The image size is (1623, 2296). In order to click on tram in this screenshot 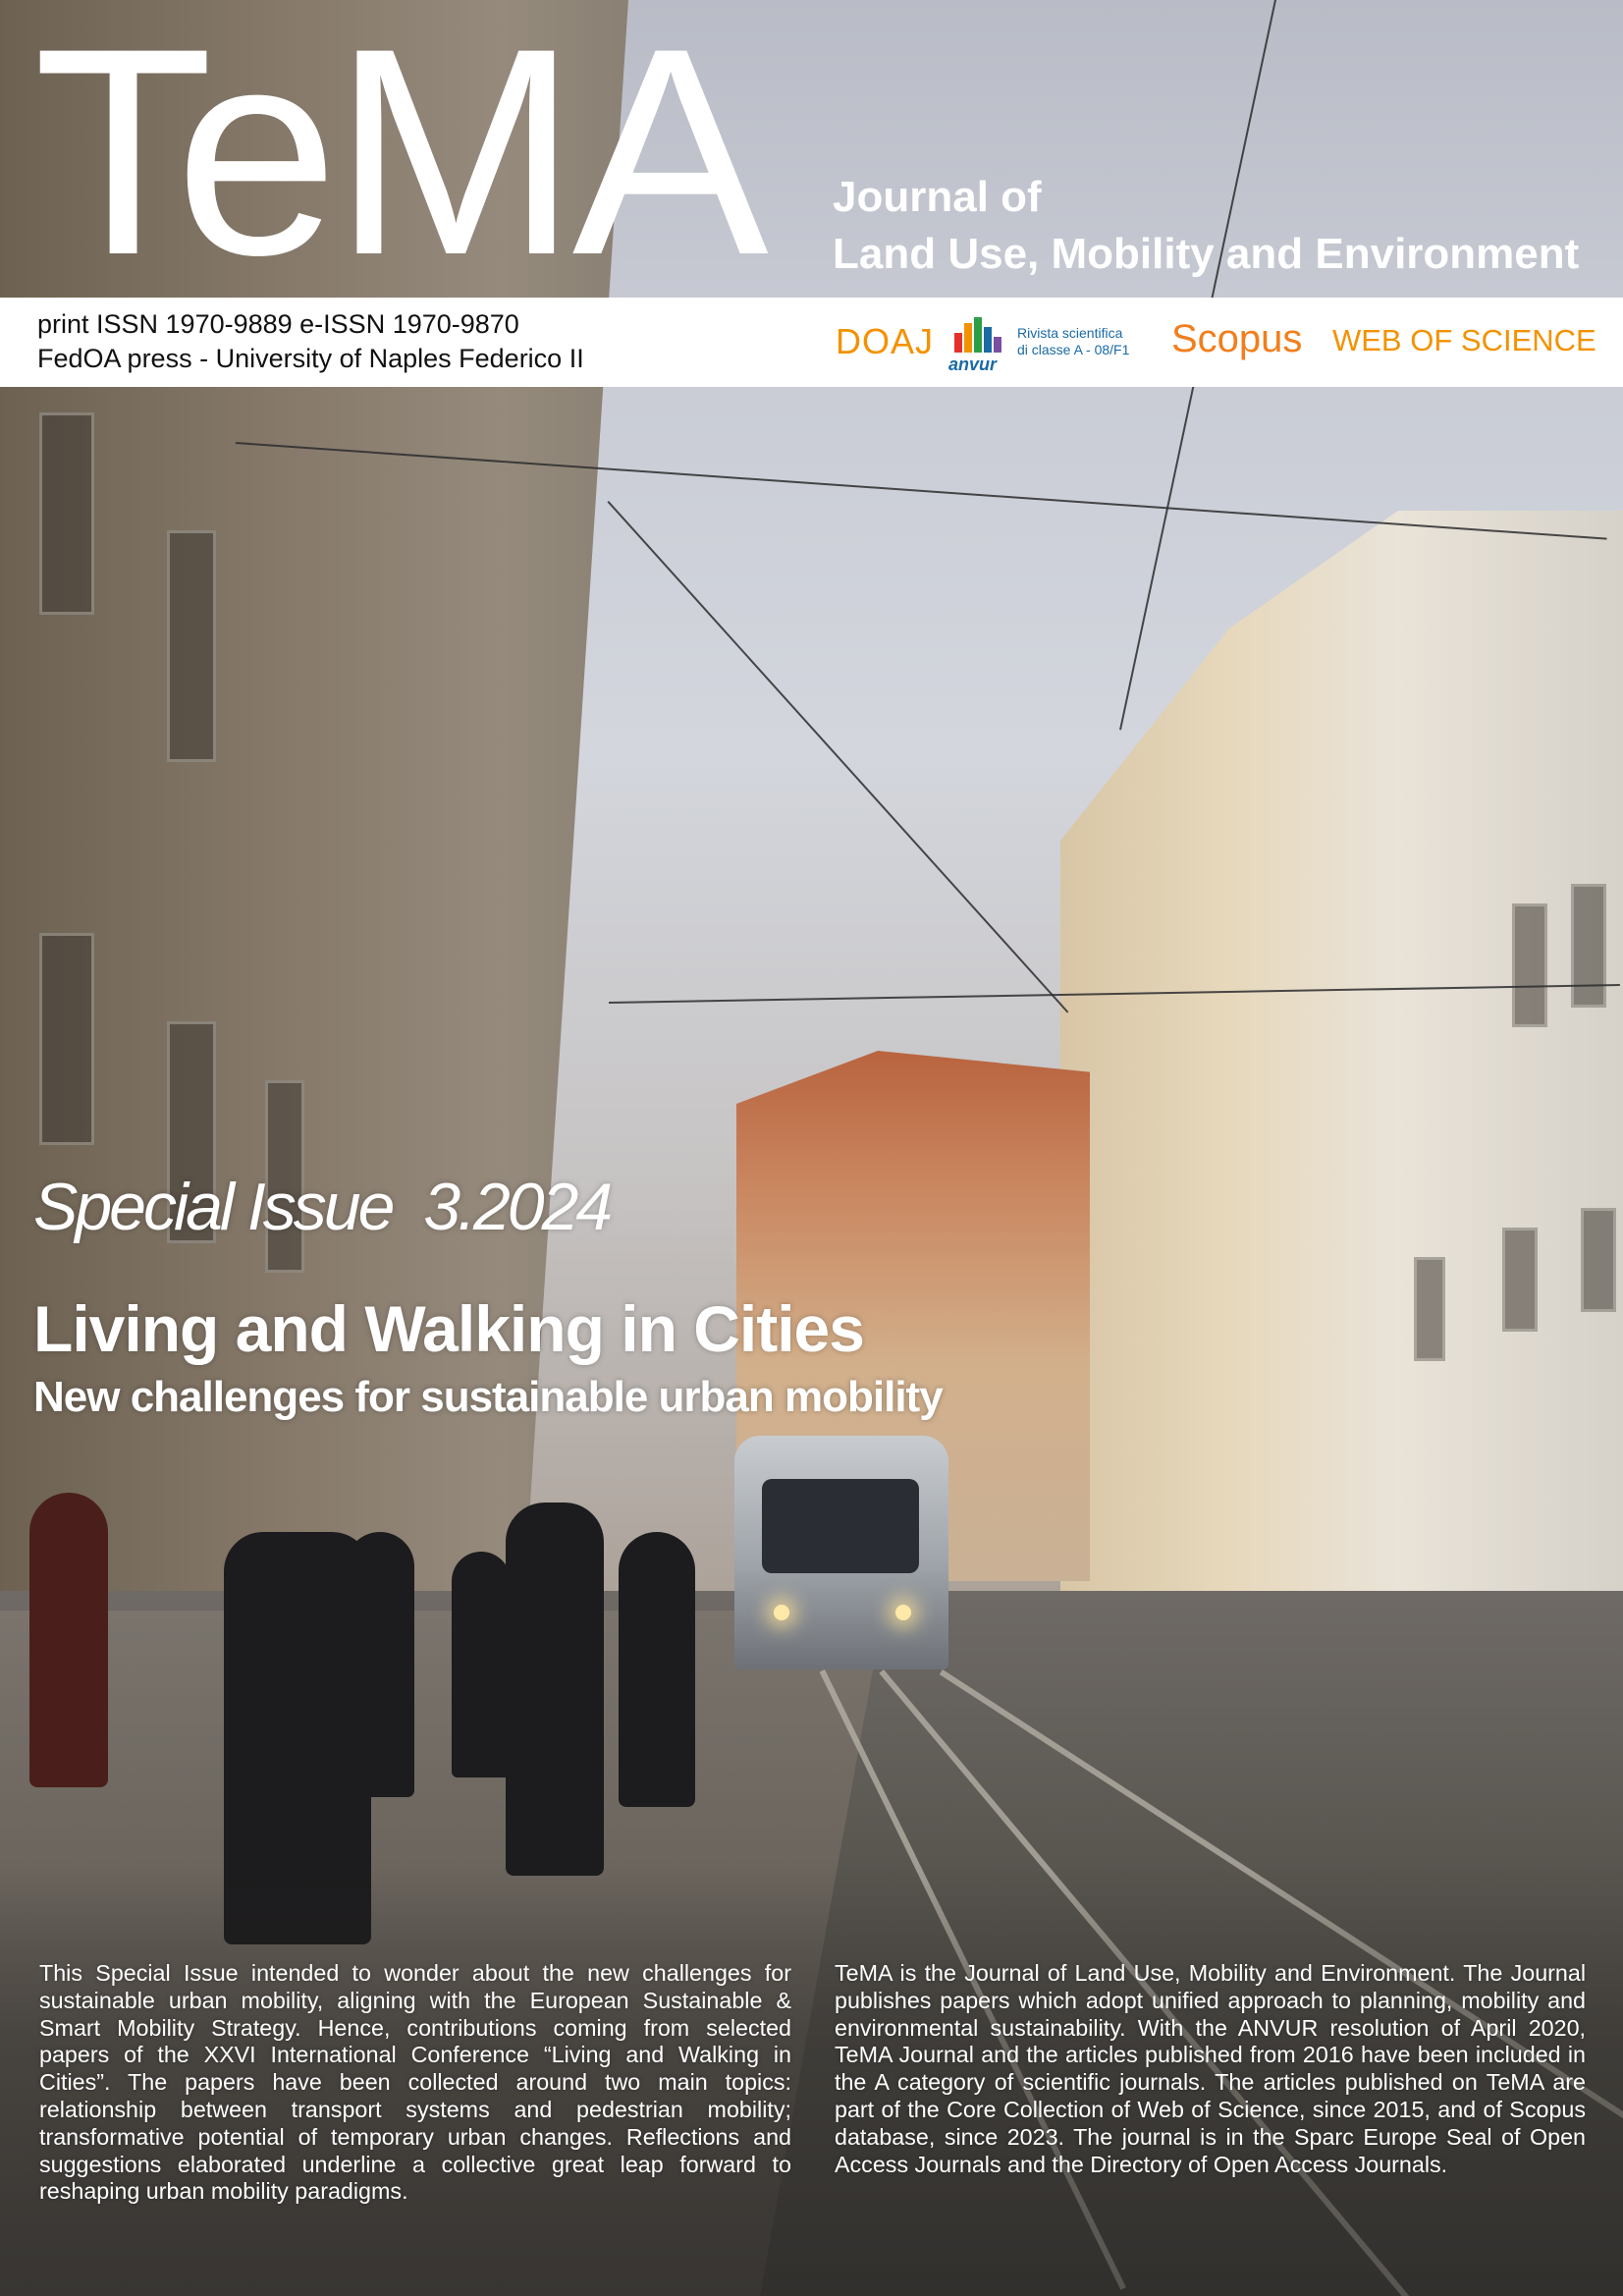, I will do `click(841, 1552)`.